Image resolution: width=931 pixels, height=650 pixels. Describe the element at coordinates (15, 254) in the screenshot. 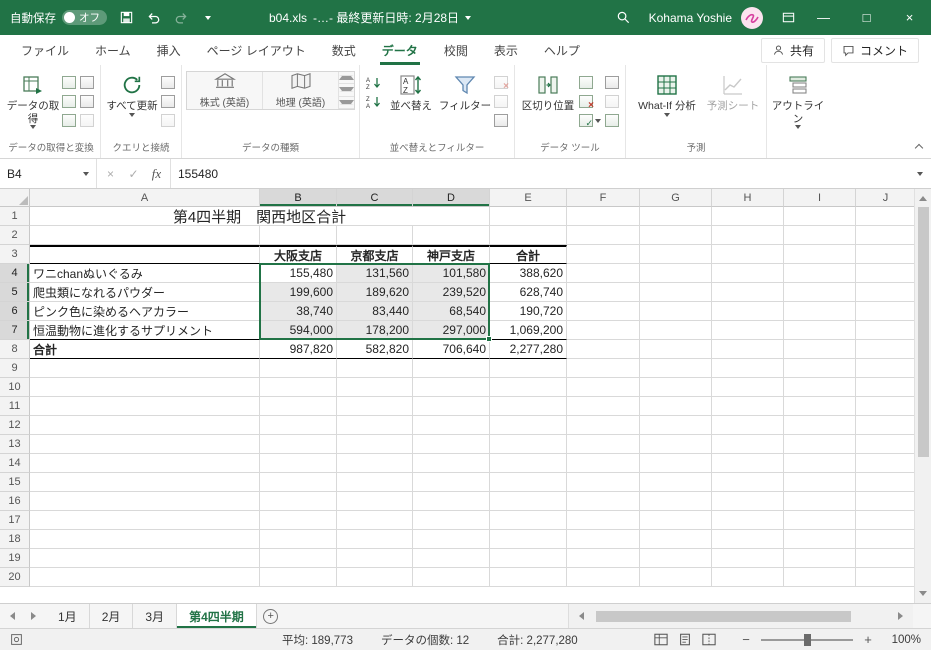

I see `row-header-3: 3` at that location.